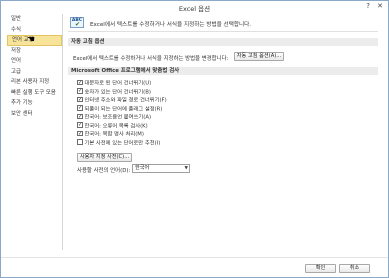  I want to click on sidebar-item-label: 리본 사용자 지정, so click(30, 82).